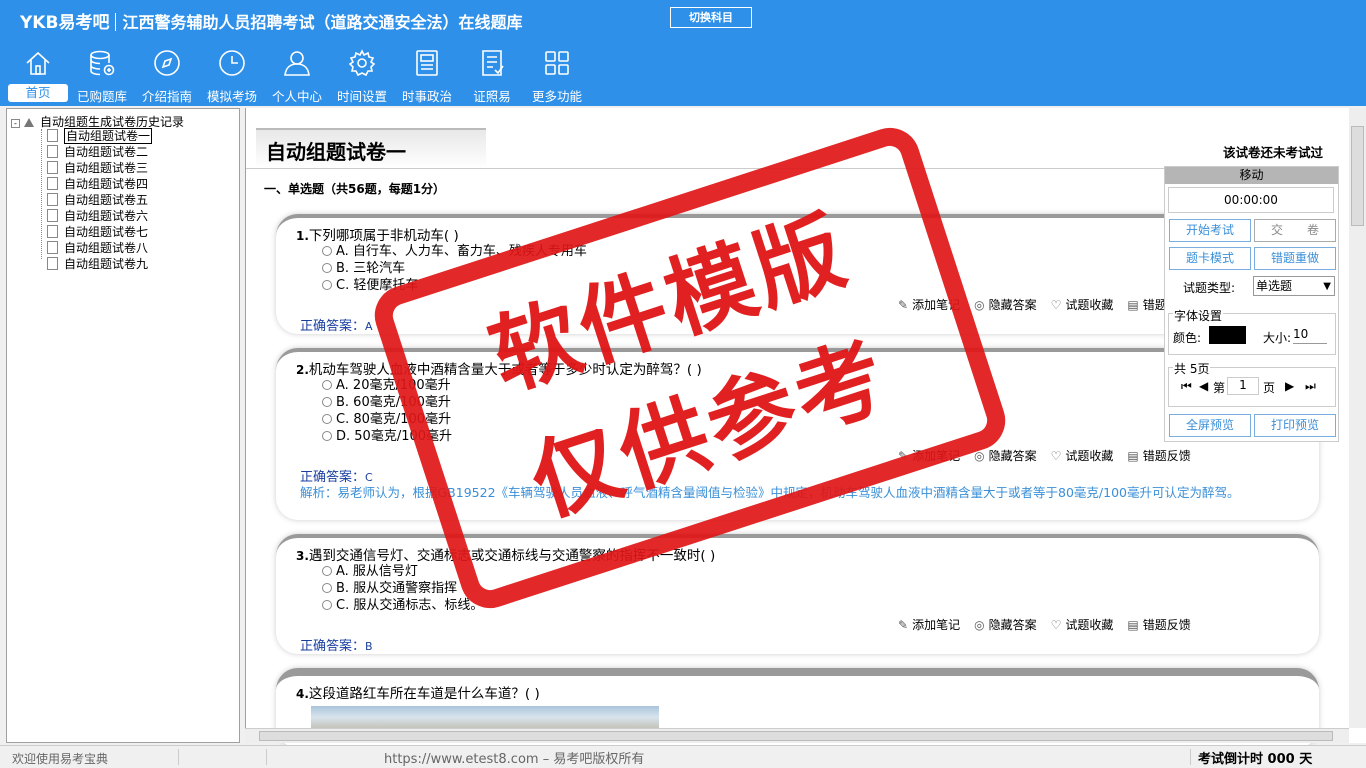 The image size is (1366, 768). What do you see at coordinates (492, 76) in the screenshot?
I see `nav-certificates: 证照易` at bounding box center [492, 76].